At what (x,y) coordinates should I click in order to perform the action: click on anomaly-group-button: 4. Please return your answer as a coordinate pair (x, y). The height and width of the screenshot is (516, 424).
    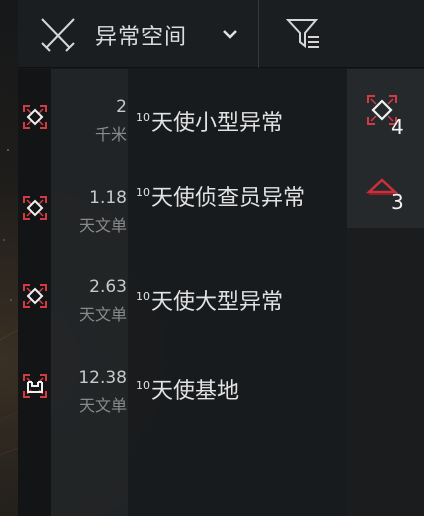
    Looking at the image, I should click on (389, 118).